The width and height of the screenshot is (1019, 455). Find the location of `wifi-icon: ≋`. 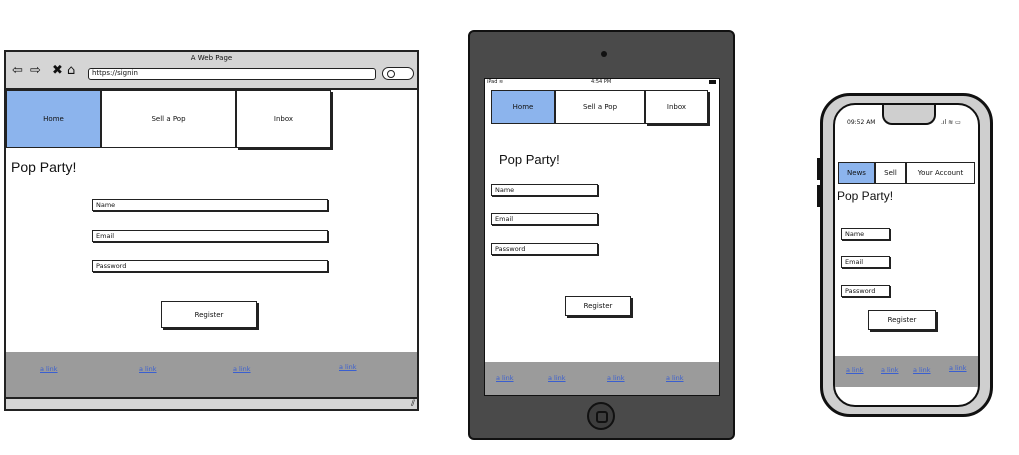

wifi-icon: ≋ is located at coordinates (501, 82).